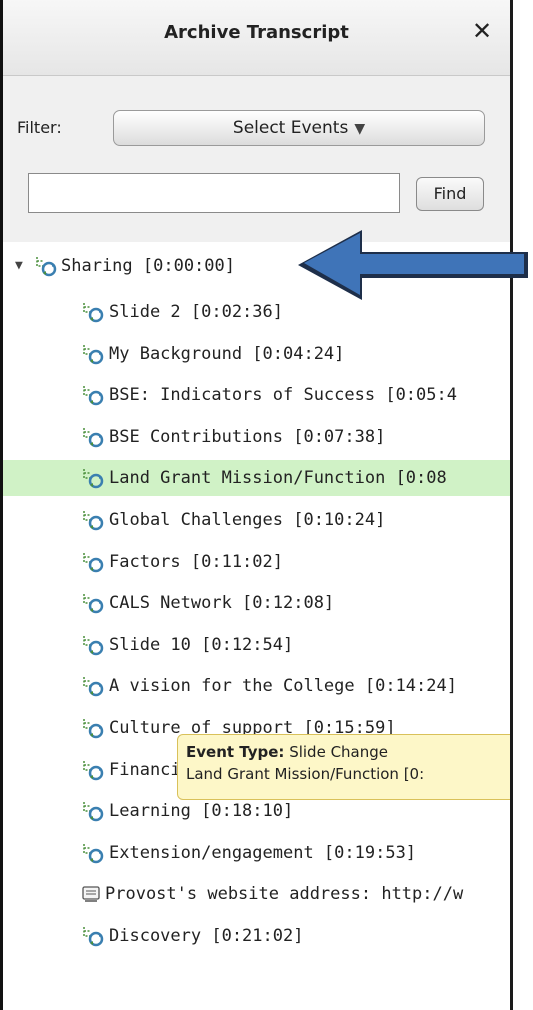  What do you see at coordinates (222, 603) in the screenshot?
I see `tree-item-label: CALS Network [0:12:08]` at bounding box center [222, 603].